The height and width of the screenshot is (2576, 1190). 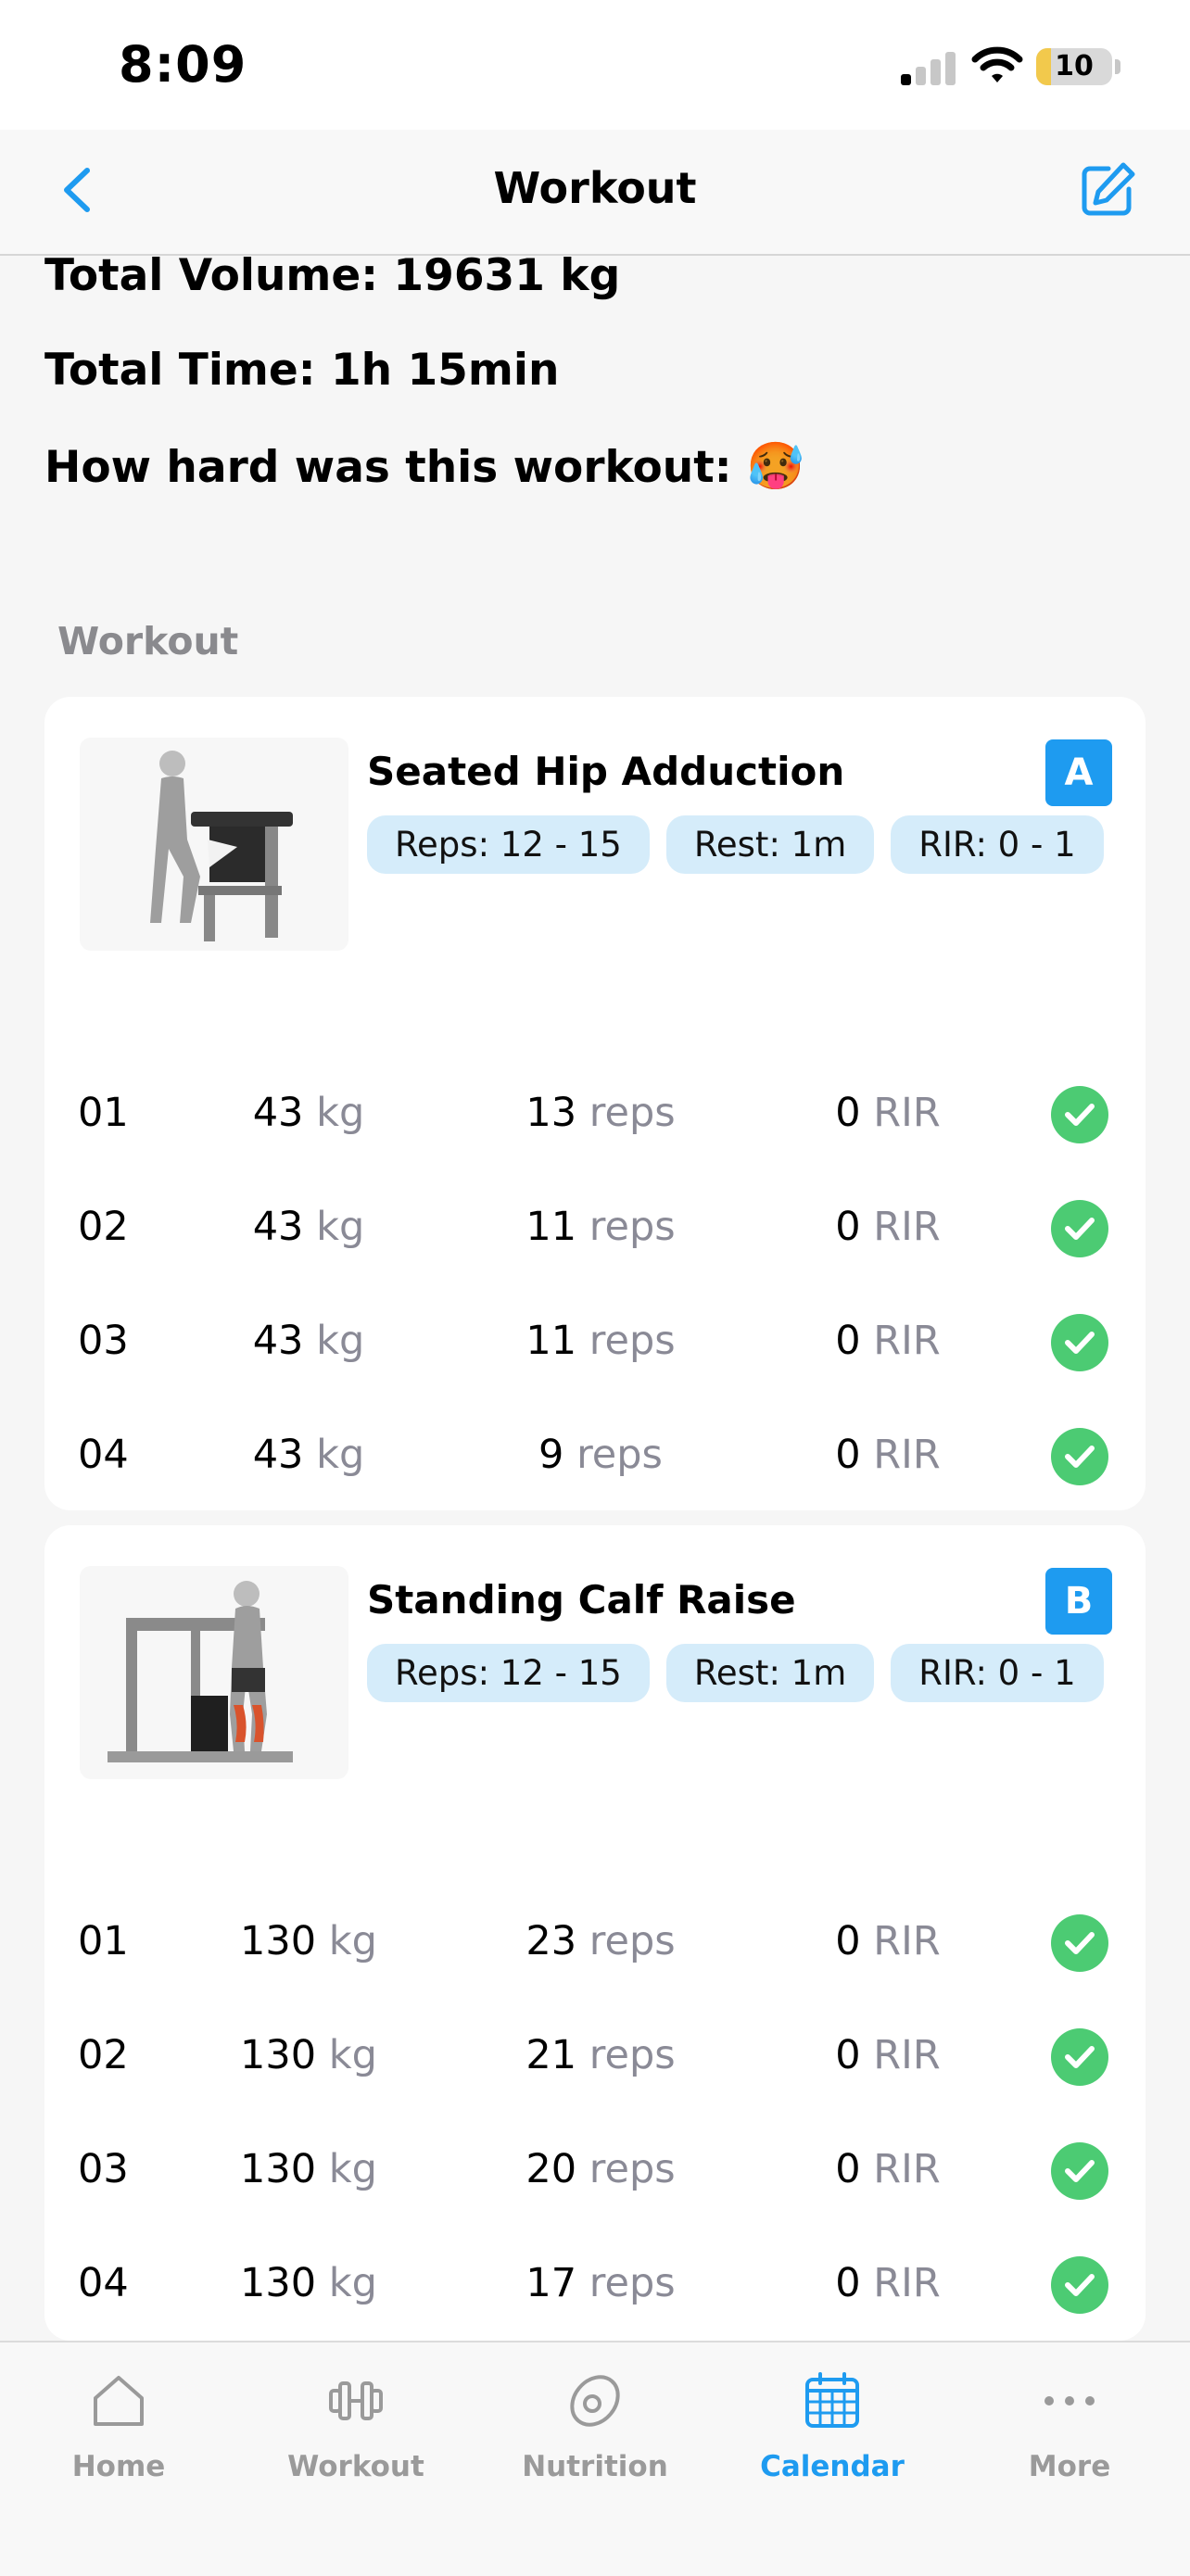 I want to click on tab-label: Workout, so click(x=355, y=2466).